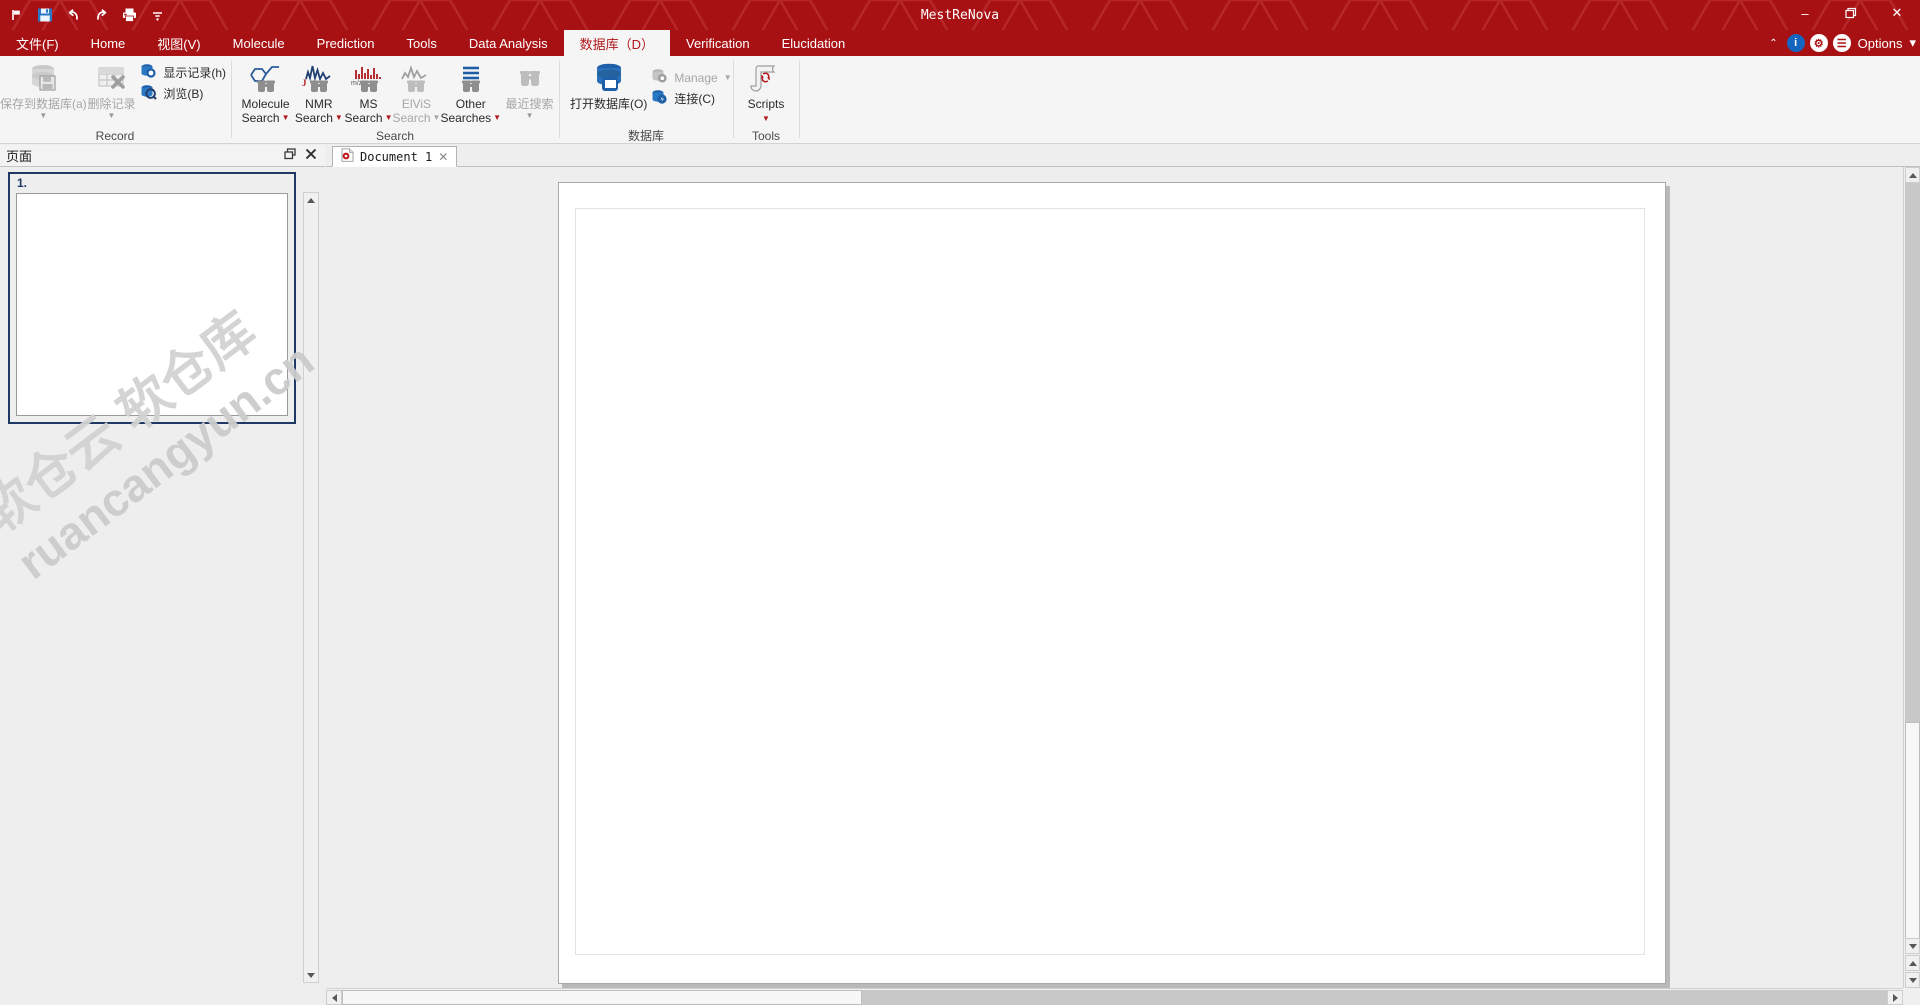 The width and height of the screenshot is (1920, 1005). I want to click on ribbon-separator, so click(799, 99).